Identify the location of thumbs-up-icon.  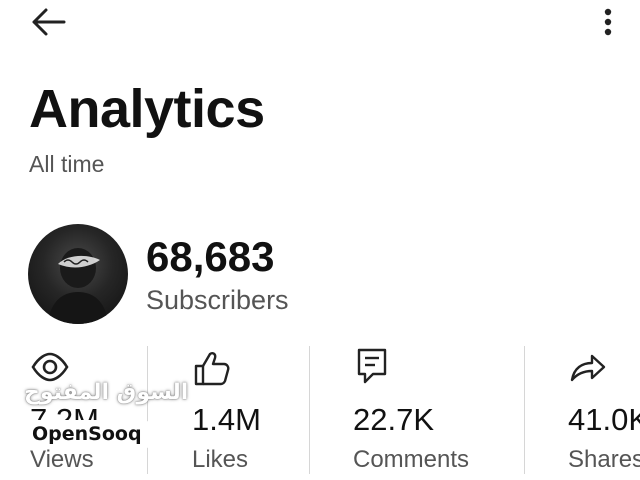
(212, 369).